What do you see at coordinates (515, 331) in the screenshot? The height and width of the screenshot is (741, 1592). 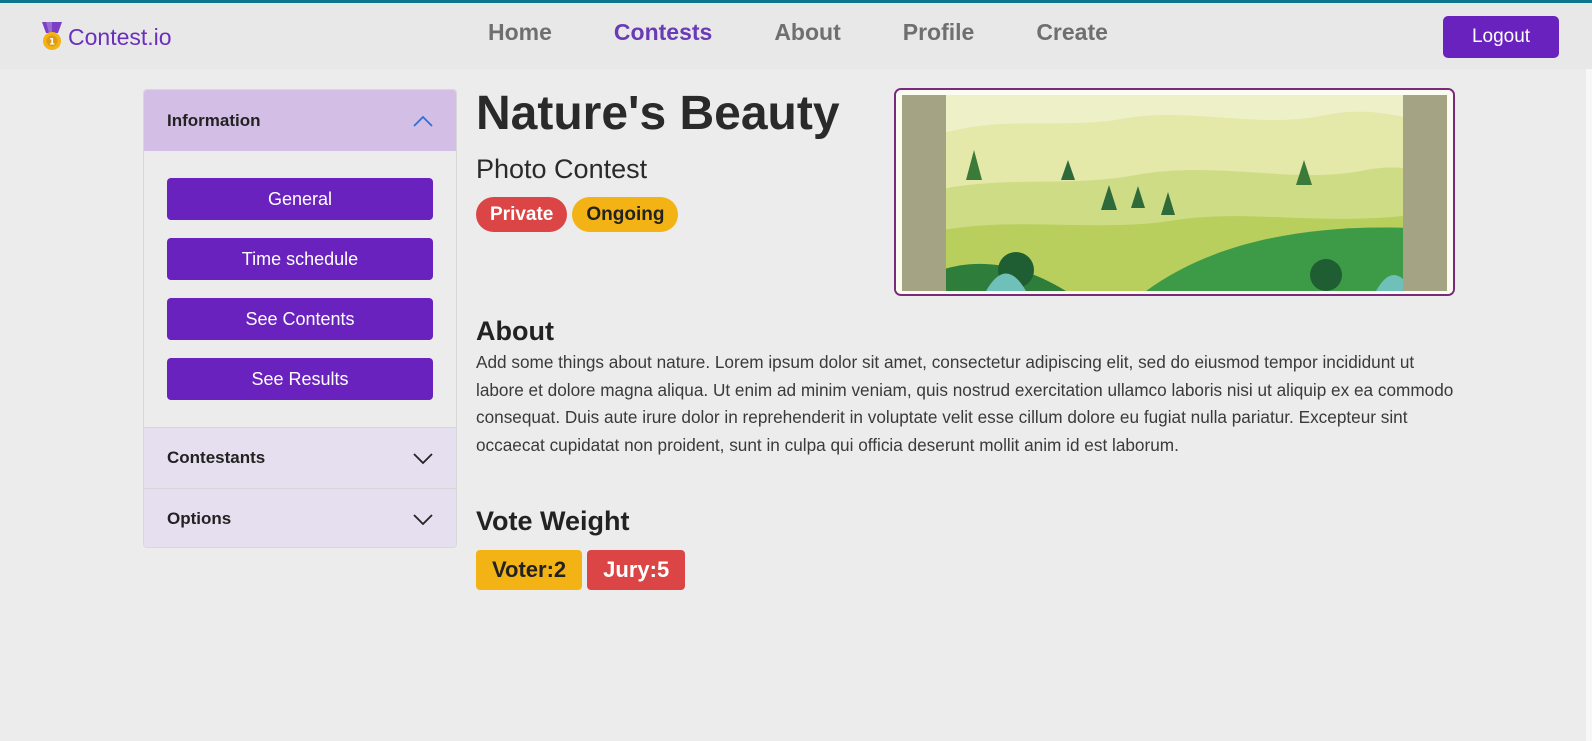 I see `about-heading: About` at bounding box center [515, 331].